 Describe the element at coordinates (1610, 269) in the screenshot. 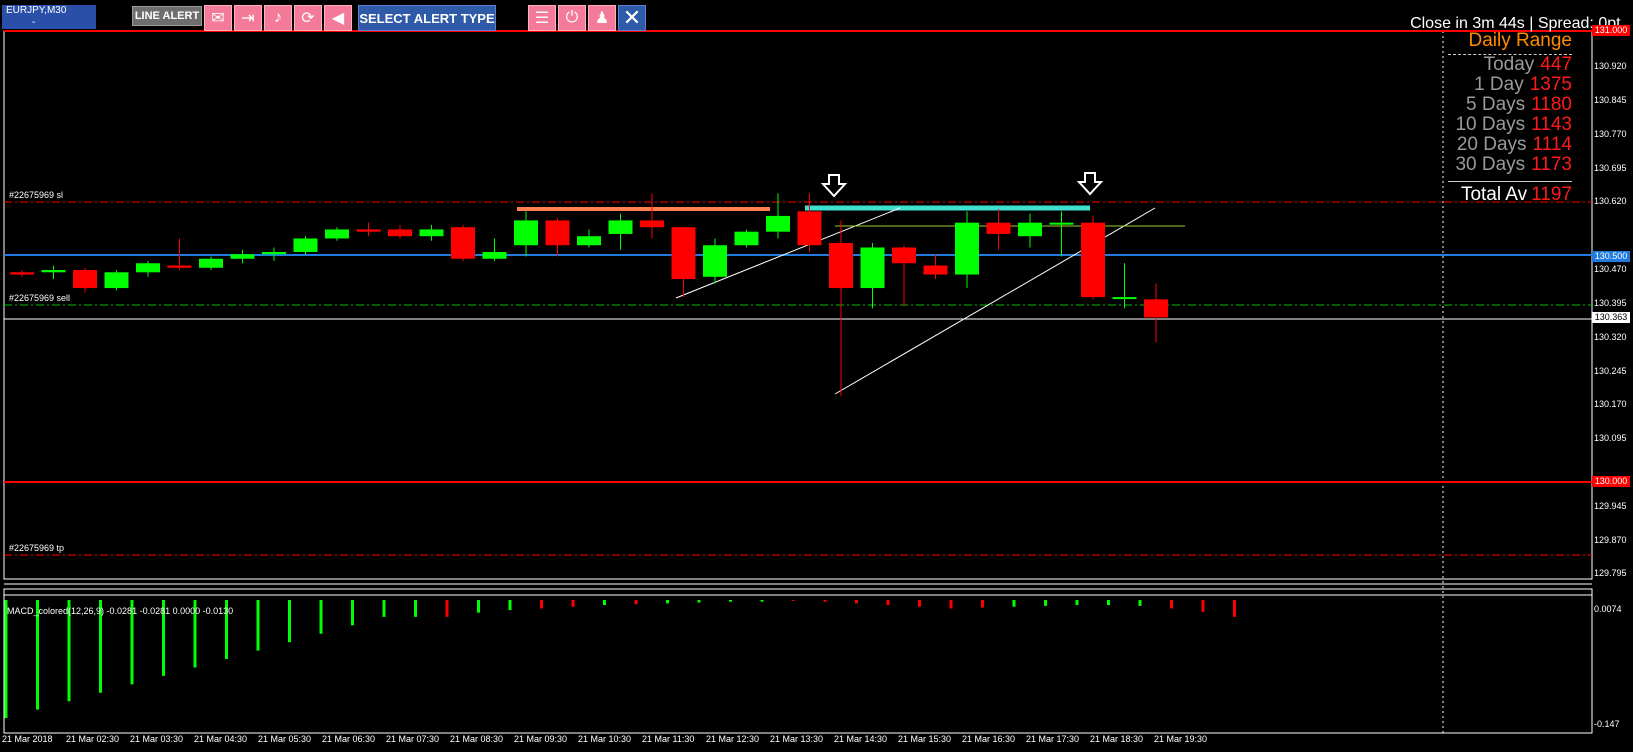

I see `price-axis-label: 130.470` at that location.